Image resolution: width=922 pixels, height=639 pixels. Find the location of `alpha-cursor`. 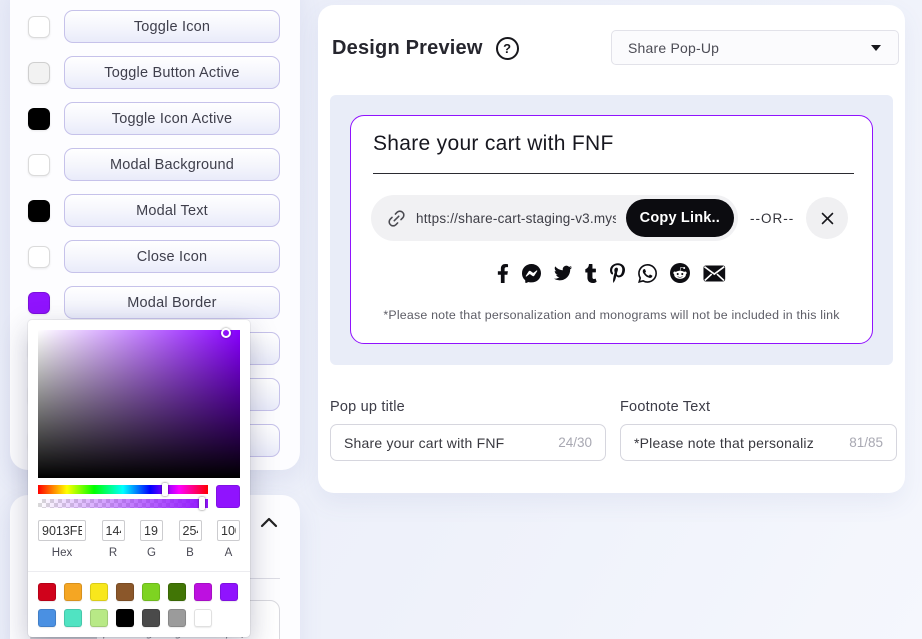

alpha-cursor is located at coordinates (201, 503).